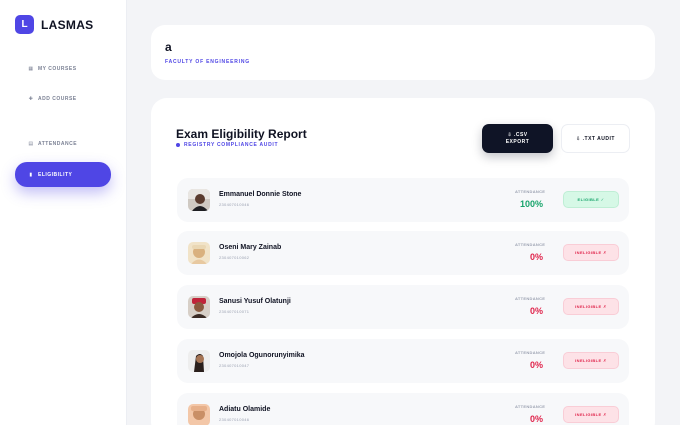 The height and width of the screenshot is (425, 680). I want to click on sidebar-item-label: MY COURSES, so click(57, 69).